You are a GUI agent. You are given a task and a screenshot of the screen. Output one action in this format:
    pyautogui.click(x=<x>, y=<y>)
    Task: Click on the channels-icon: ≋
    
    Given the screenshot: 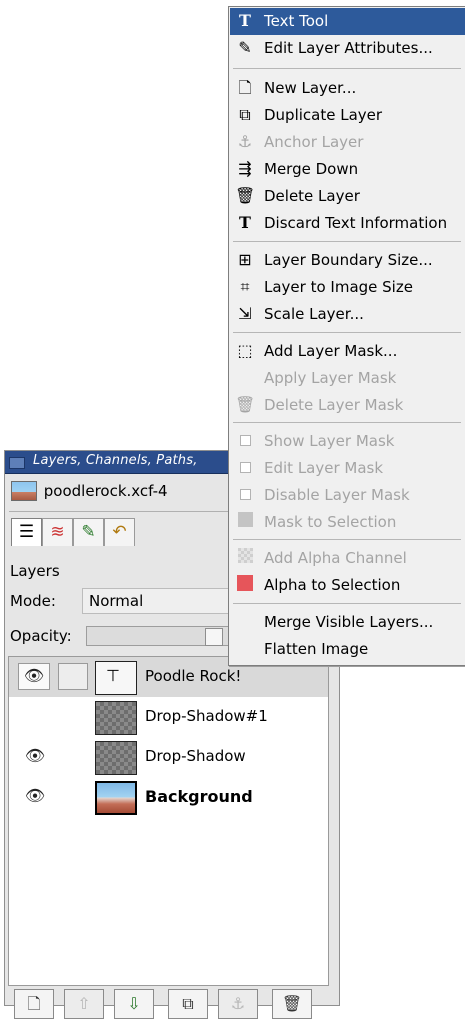 What is the action you would take?
    pyautogui.click(x=57, y=532)
    